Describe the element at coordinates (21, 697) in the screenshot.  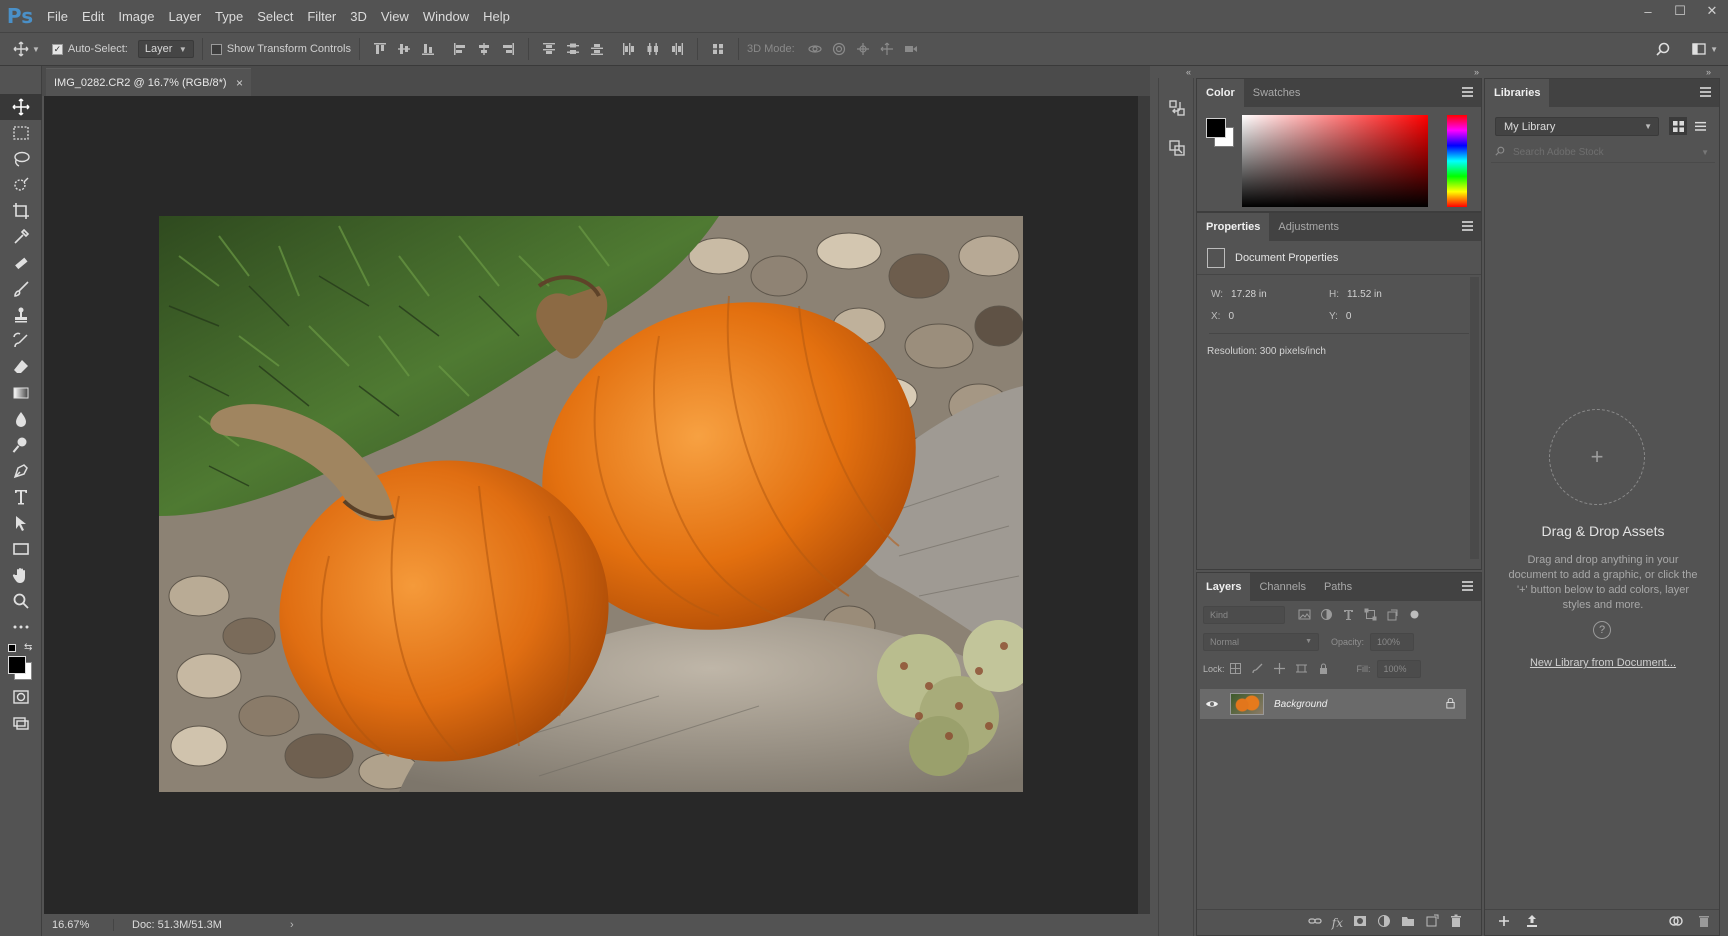
I see `quick-mask-icon` at that location.